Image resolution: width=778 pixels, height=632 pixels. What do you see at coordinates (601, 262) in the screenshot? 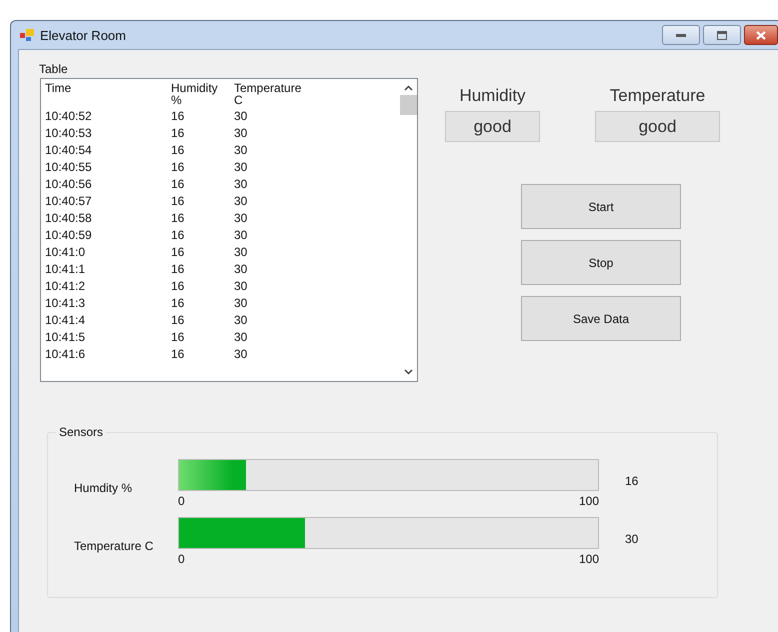
I see `action-button: Stop` at bounding box center [601, 262].